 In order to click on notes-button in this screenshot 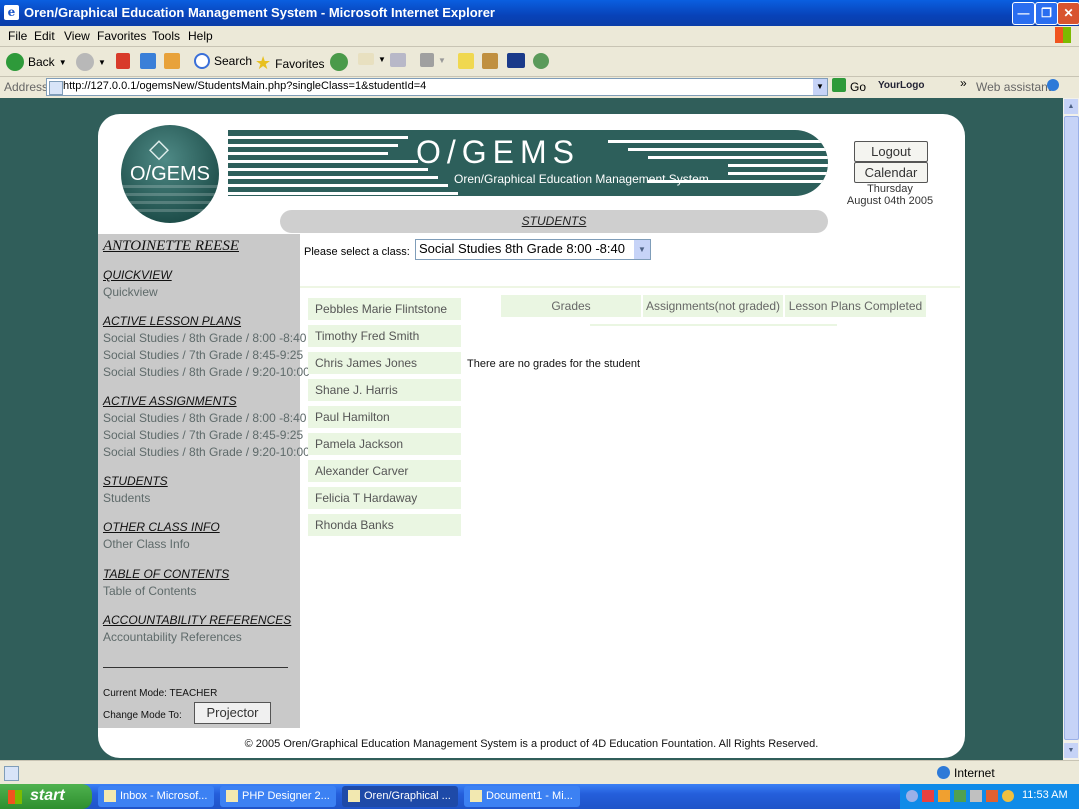, I will do `click(466, 61)`.